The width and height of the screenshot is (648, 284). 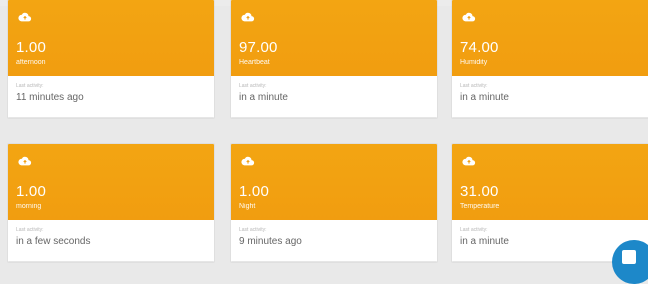 I want to click on chat-button, so click(x=630, y=262).